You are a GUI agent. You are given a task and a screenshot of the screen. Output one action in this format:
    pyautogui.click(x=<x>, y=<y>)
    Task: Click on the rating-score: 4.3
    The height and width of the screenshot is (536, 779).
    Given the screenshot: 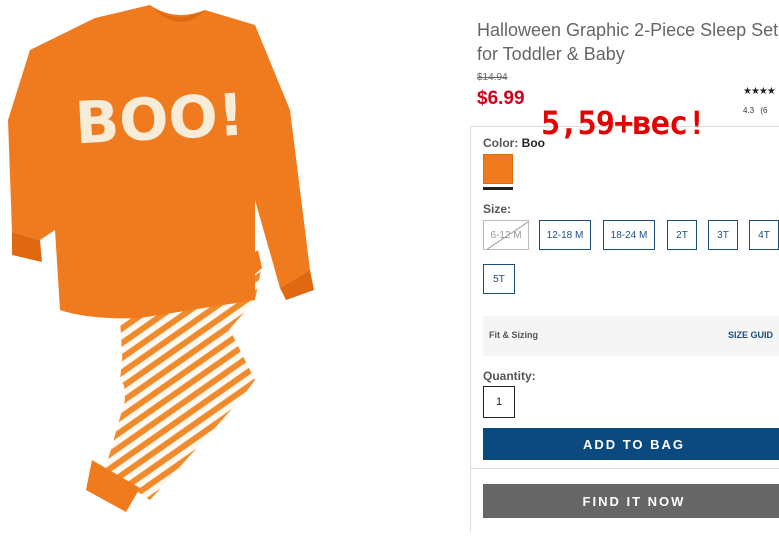 What is the action you would take?
    pyautogui.click(x=749, y=110)
    